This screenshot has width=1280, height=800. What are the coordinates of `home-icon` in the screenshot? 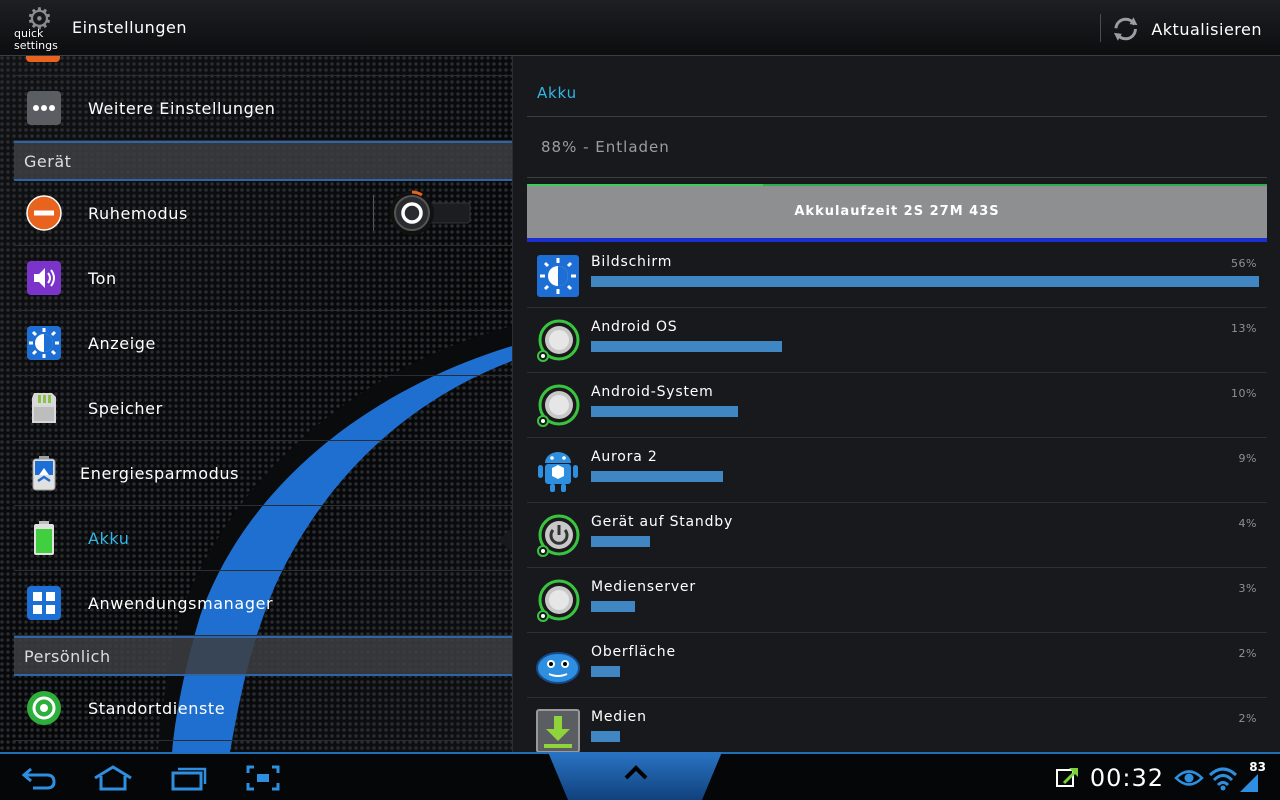 It's located at (113, 778).